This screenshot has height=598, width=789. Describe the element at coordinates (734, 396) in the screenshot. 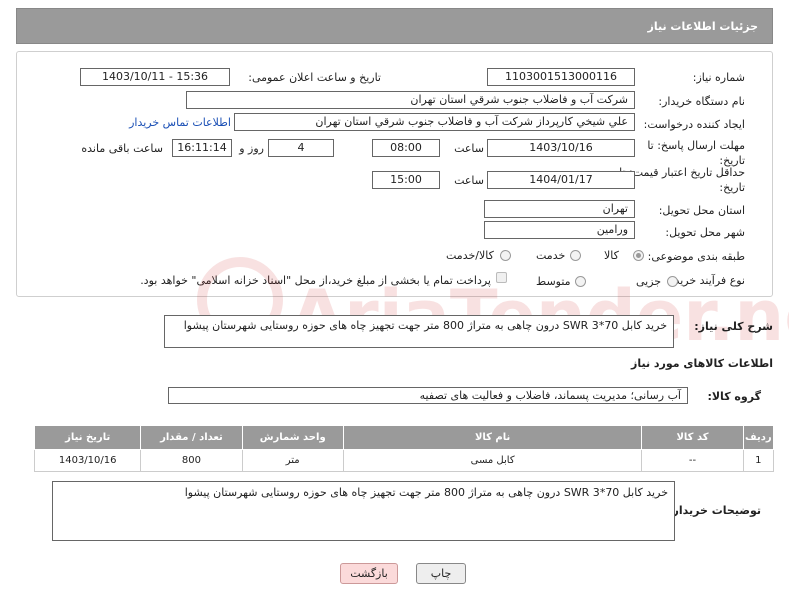

I see `goods-group-label: گروه کالا:` at that location.